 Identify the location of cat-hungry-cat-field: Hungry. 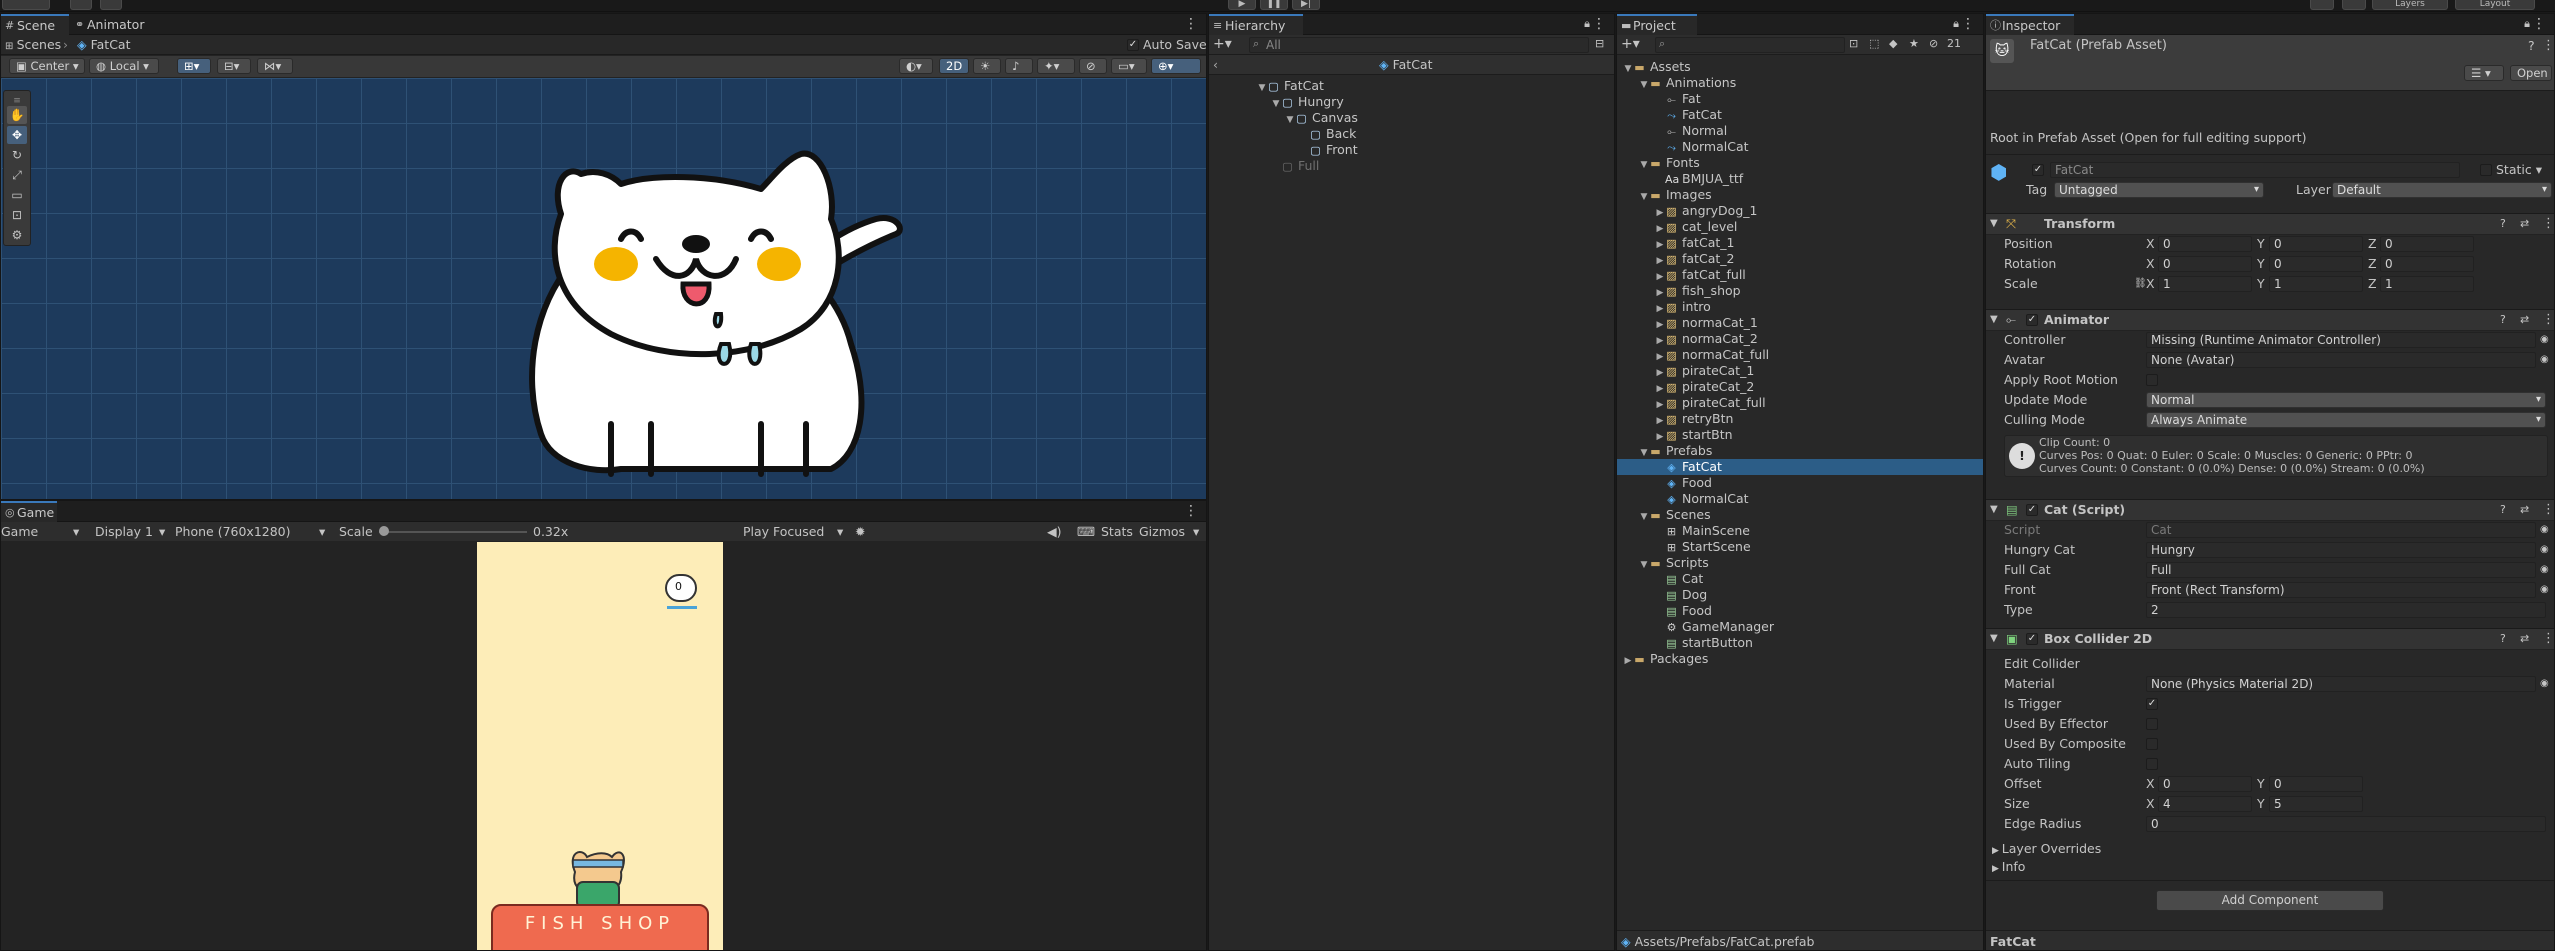
(2341, 550).